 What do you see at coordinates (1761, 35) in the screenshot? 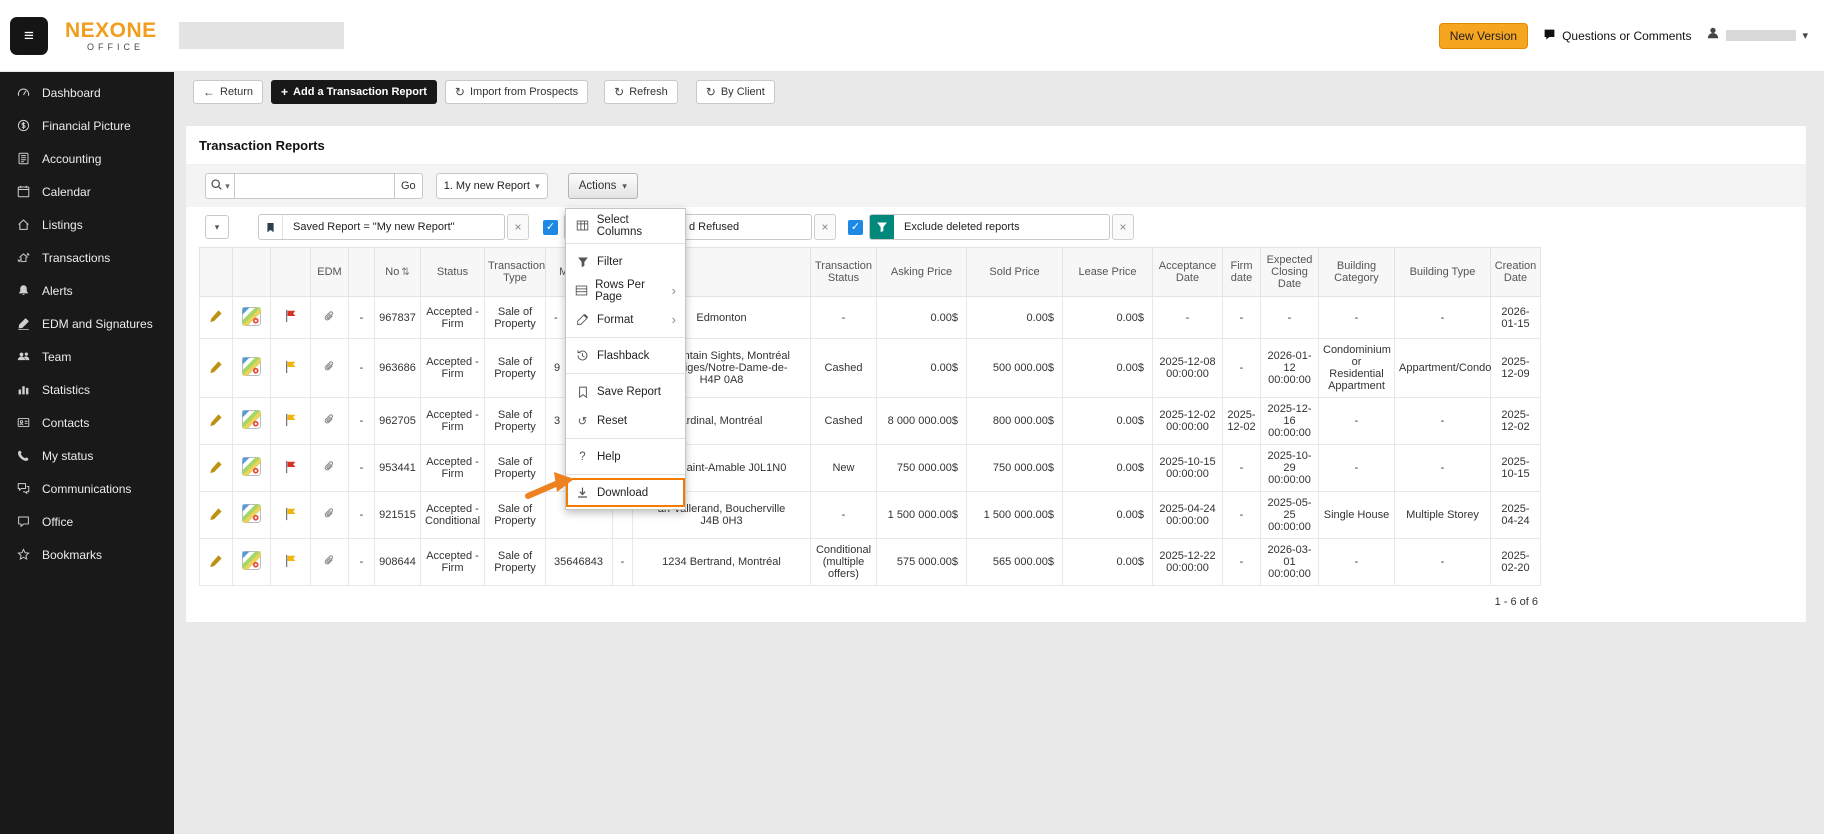
I see `redacted-user-name` at bounding box center [1761, 35].